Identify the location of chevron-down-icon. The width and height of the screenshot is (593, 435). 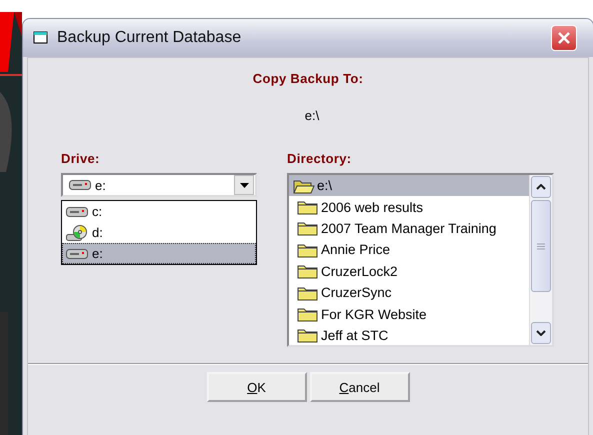
(541, 333).